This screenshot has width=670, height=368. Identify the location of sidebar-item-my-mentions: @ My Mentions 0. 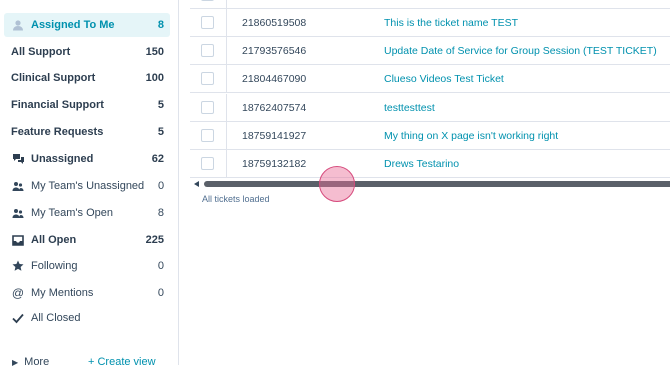
(87, 293).